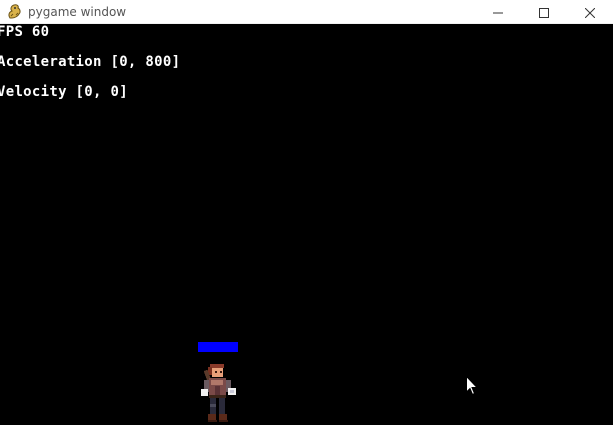 This screenshot has height=427, width=613. I want to click on player-health-bar, so click(218, 347).